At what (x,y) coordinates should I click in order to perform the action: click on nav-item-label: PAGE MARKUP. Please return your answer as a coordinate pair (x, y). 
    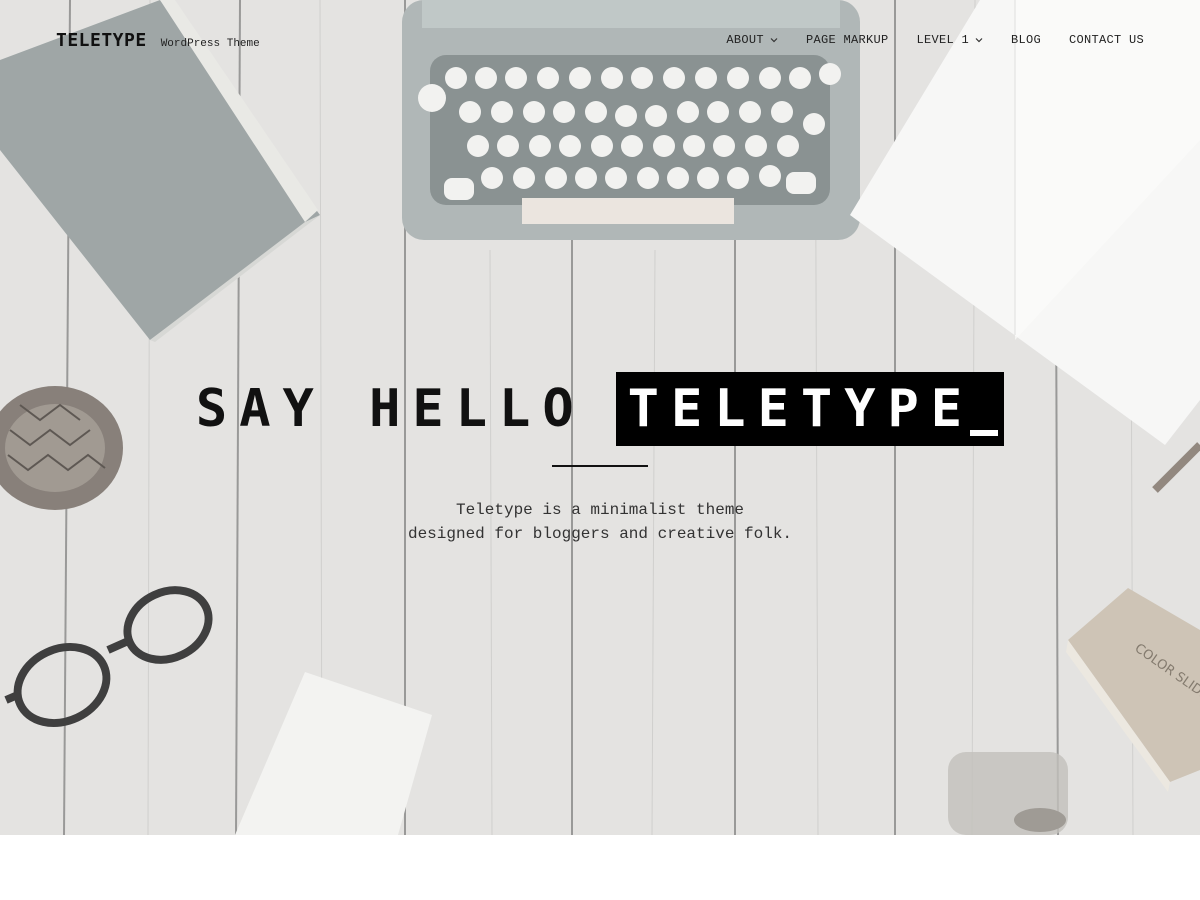
    Looking at the image, I should click on (847, 40).